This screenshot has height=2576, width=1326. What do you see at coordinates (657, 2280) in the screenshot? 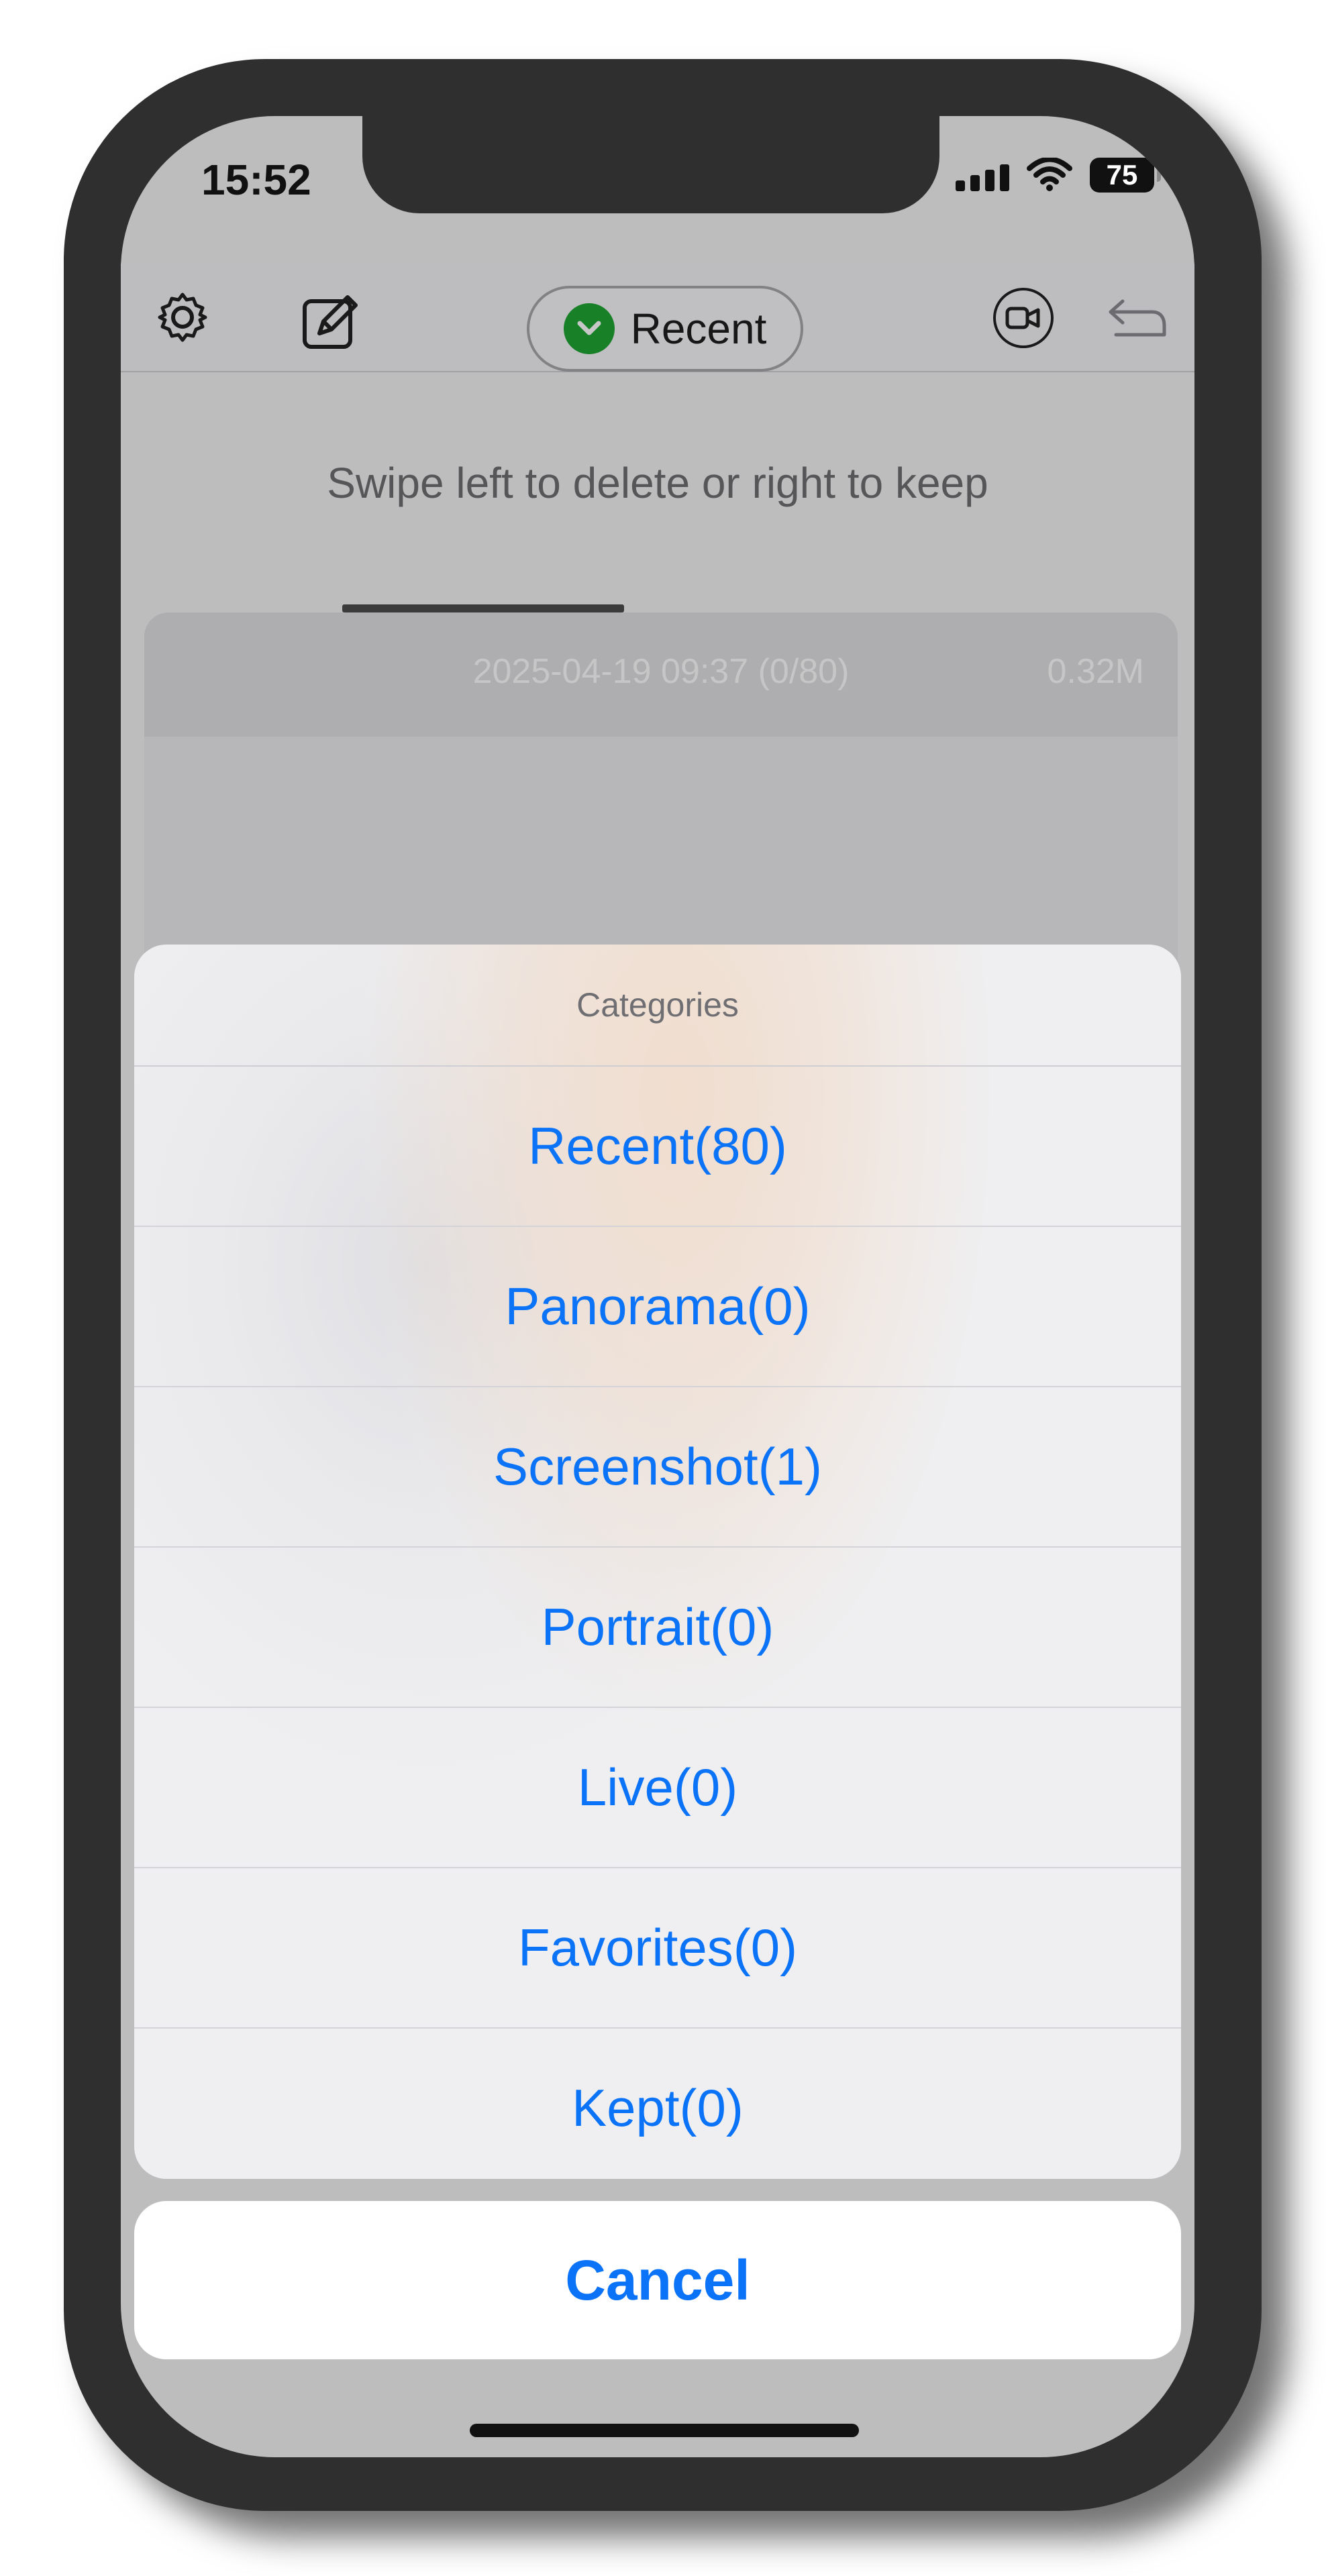
I see `cancel-button: Cancel` at bounding box center [657, 2280].